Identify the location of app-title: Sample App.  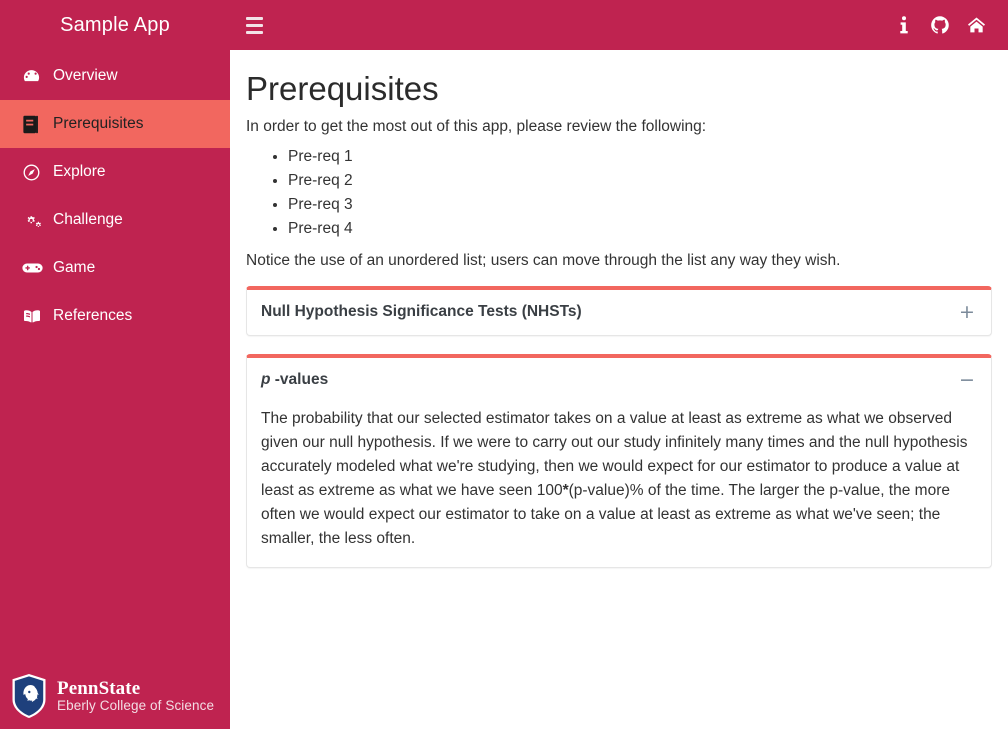
(115, 24).